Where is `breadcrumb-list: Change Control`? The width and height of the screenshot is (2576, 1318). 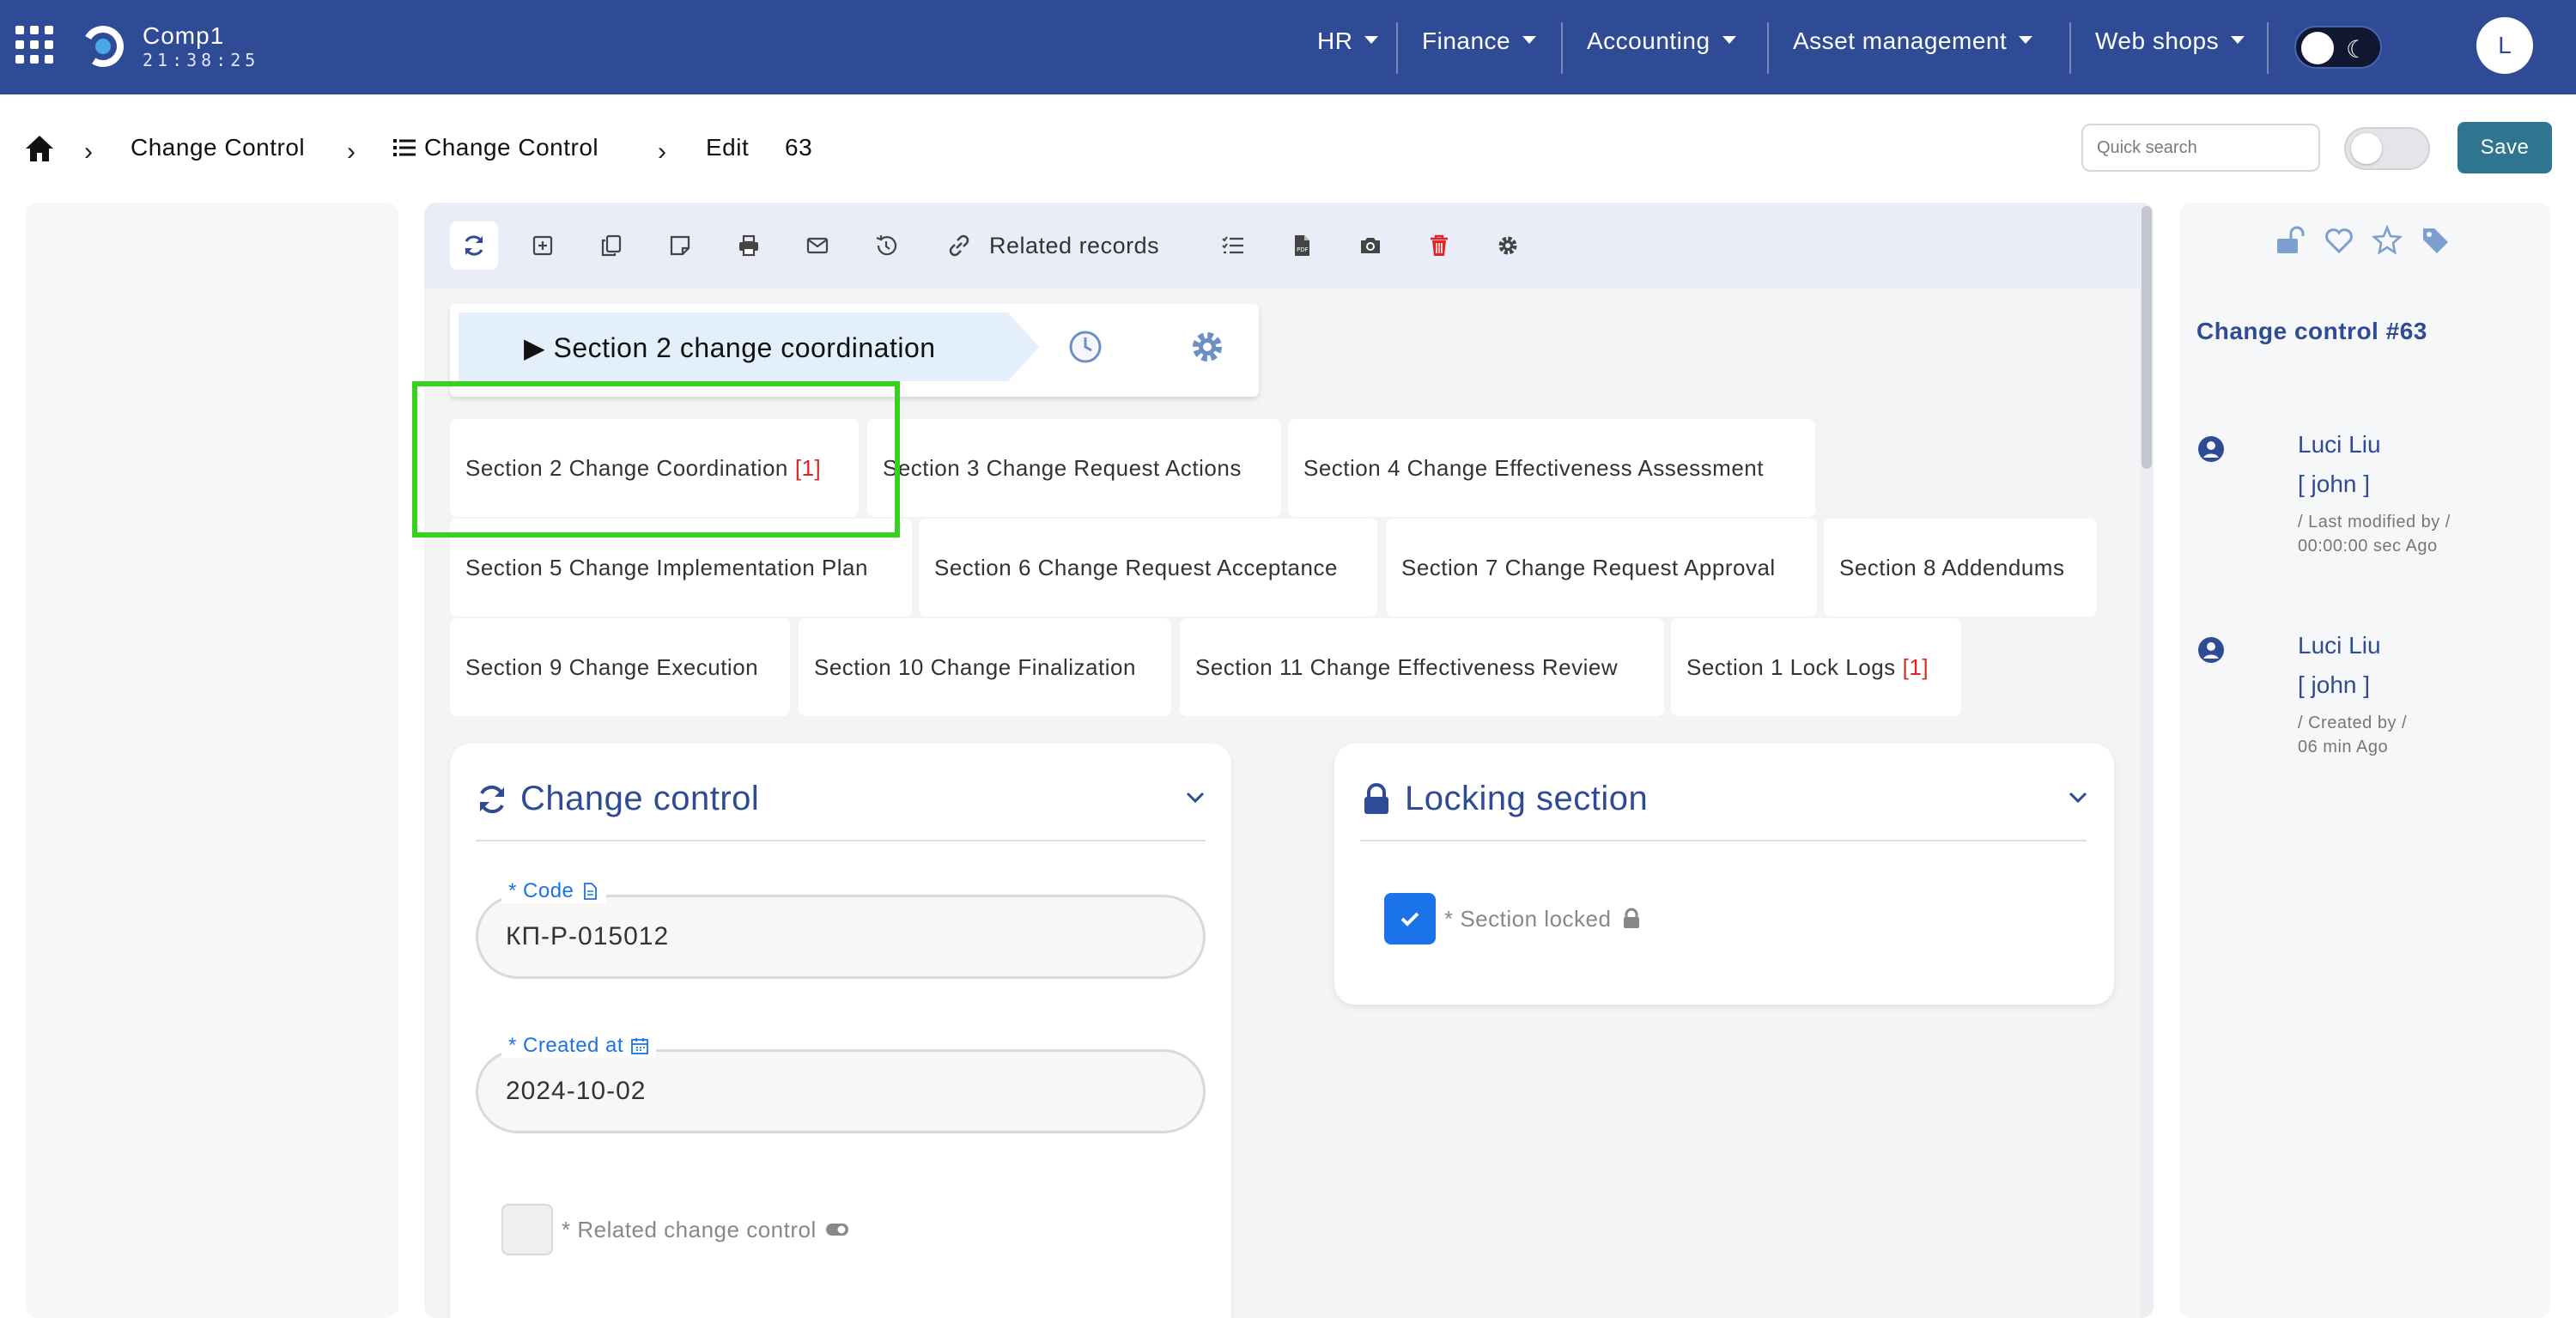
breadcrumb-list: Change Control is located at coordinates (496, 147).